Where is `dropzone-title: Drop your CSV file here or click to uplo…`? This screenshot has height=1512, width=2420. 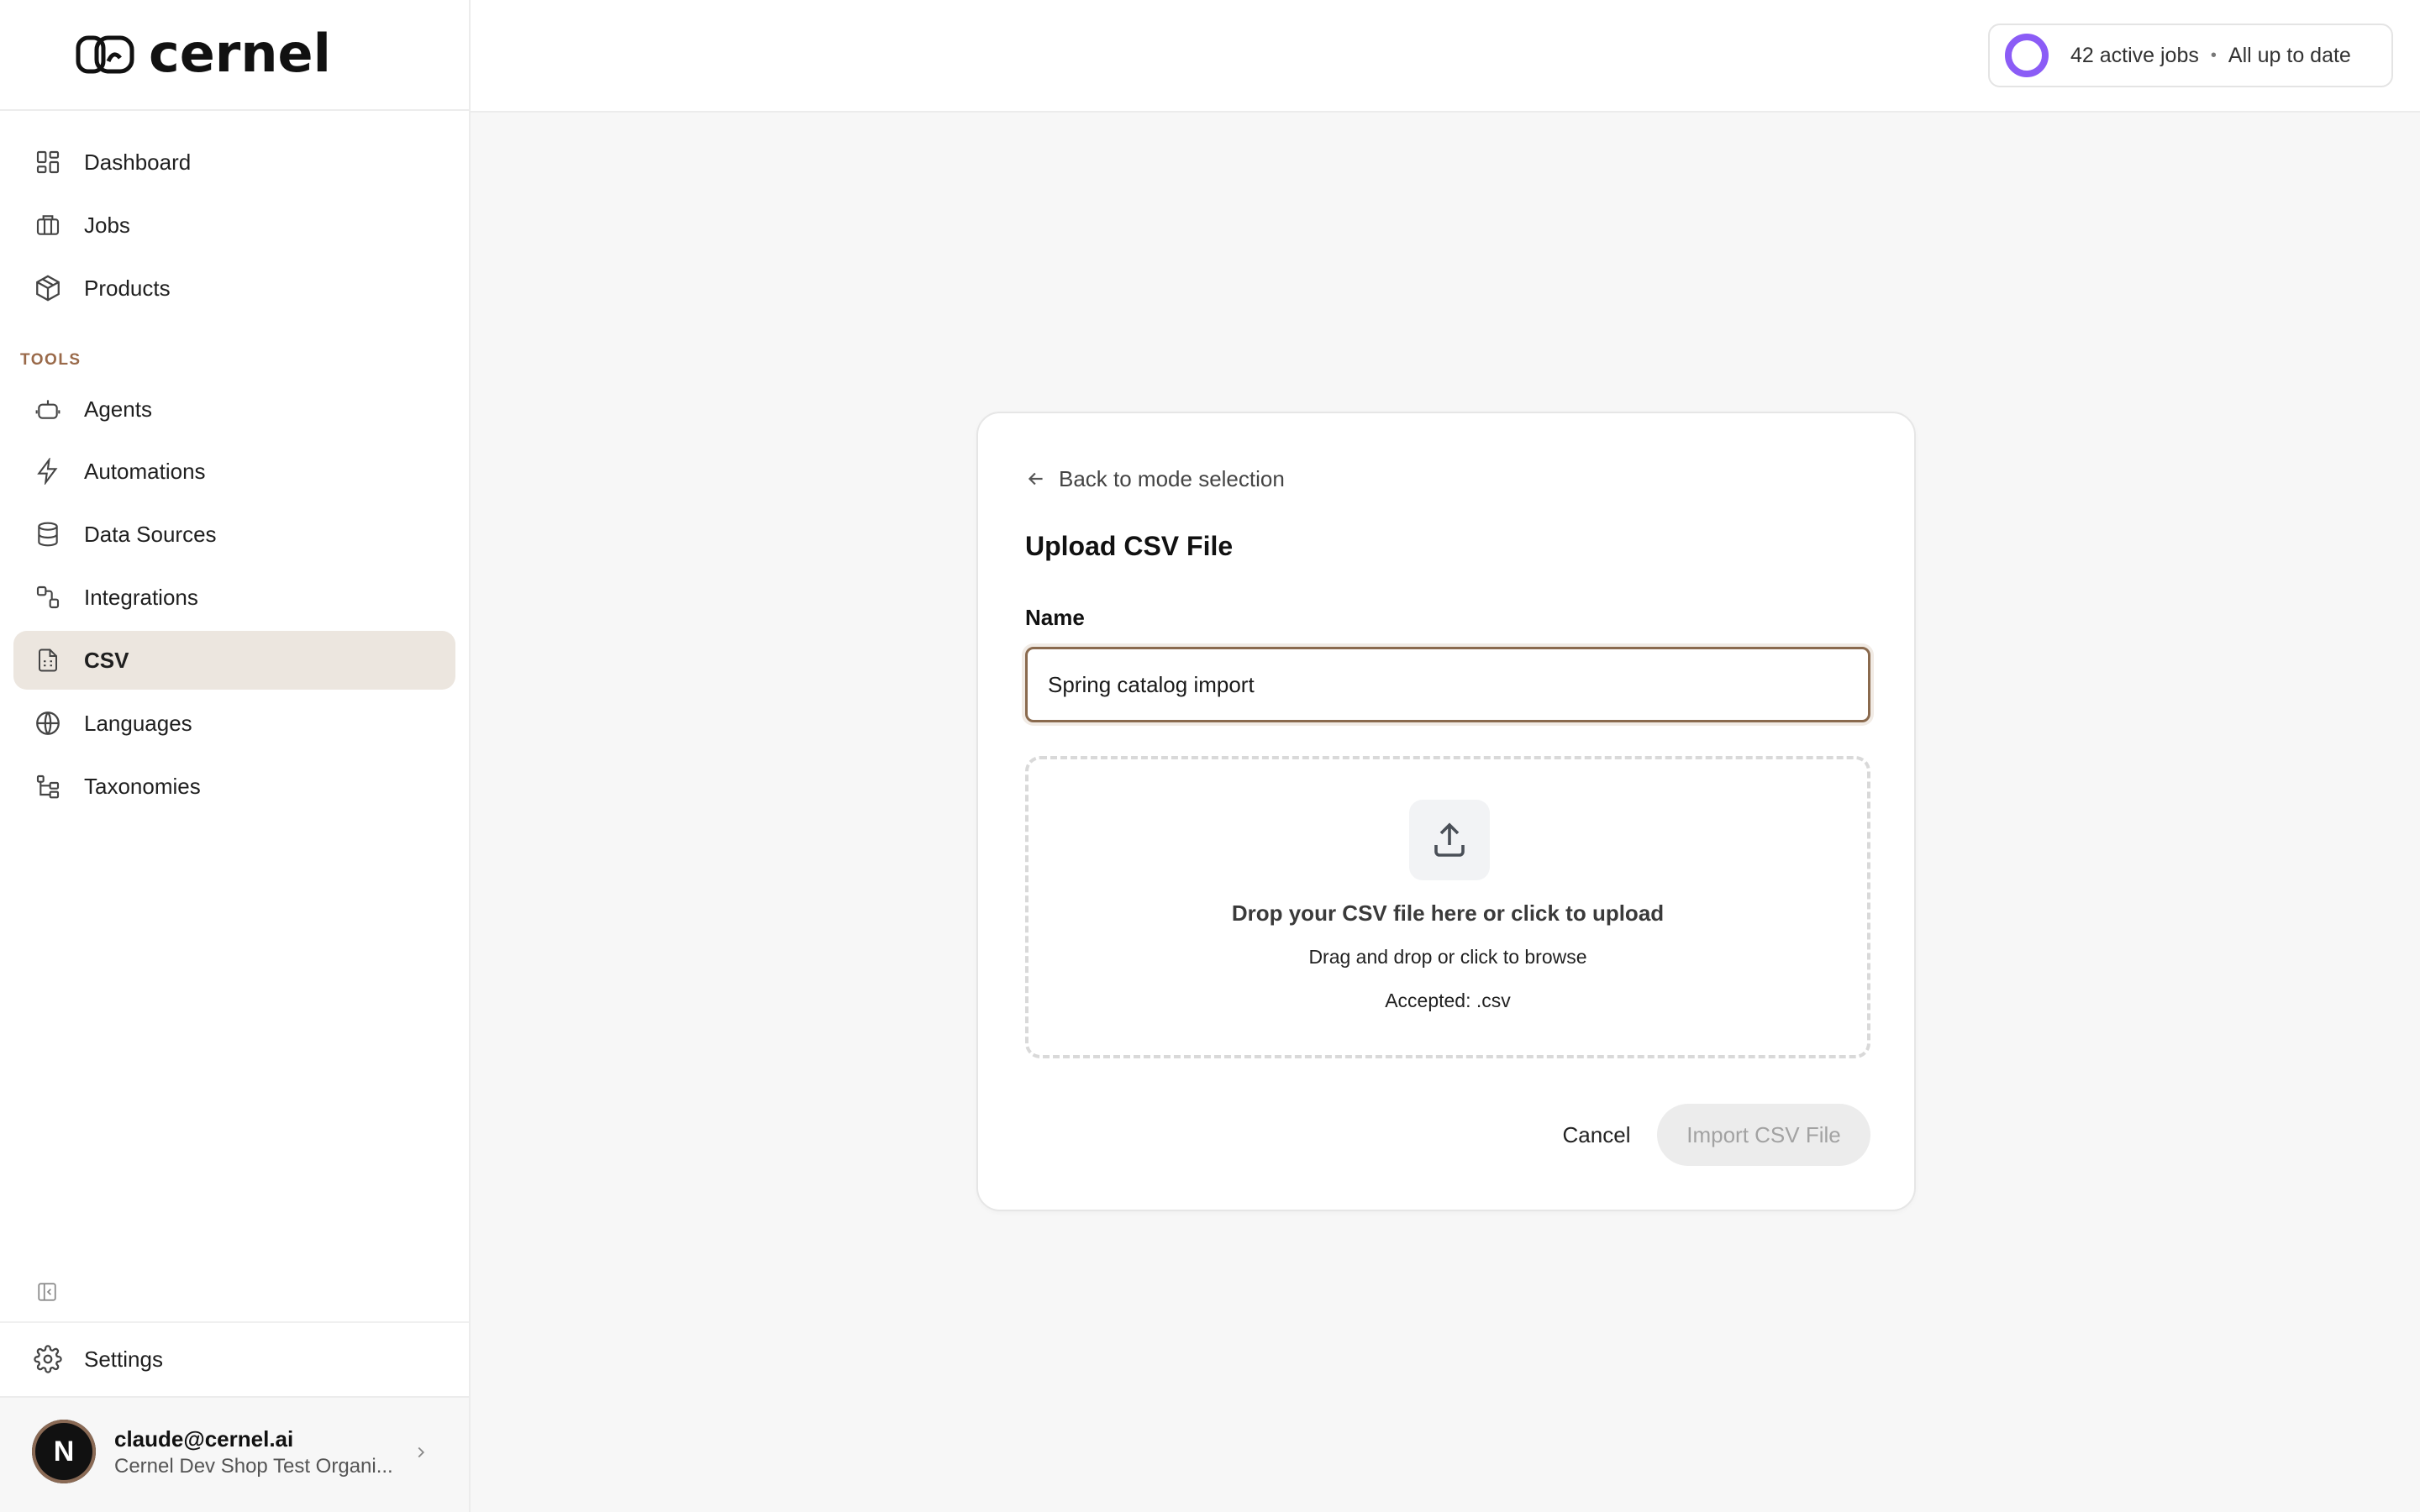 dropzone-title: Drop your CSV file here or click to uplo… is located at coordinates (1448, 913).